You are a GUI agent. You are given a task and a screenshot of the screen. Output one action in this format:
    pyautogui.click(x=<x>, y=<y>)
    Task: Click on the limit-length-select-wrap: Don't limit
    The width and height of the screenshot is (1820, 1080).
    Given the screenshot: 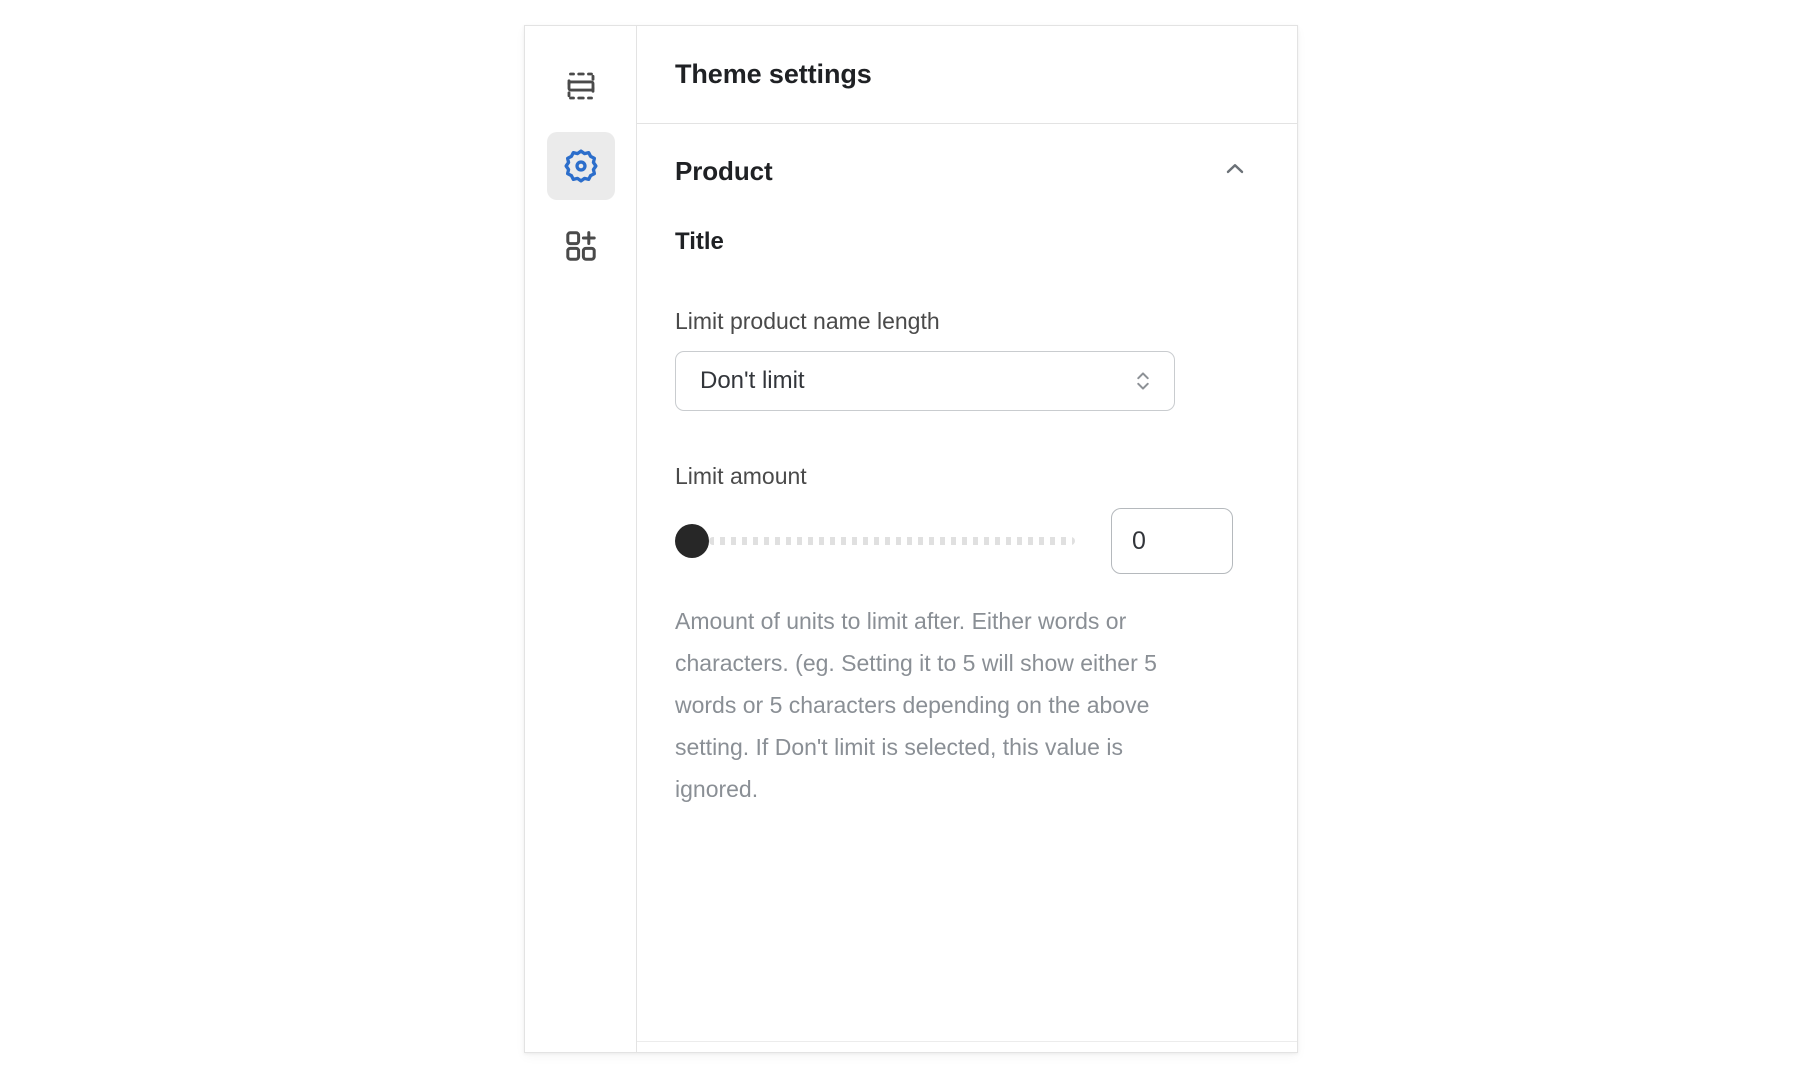 What is the action you would take?
    pyautogui.click(x=925, y=381)
    